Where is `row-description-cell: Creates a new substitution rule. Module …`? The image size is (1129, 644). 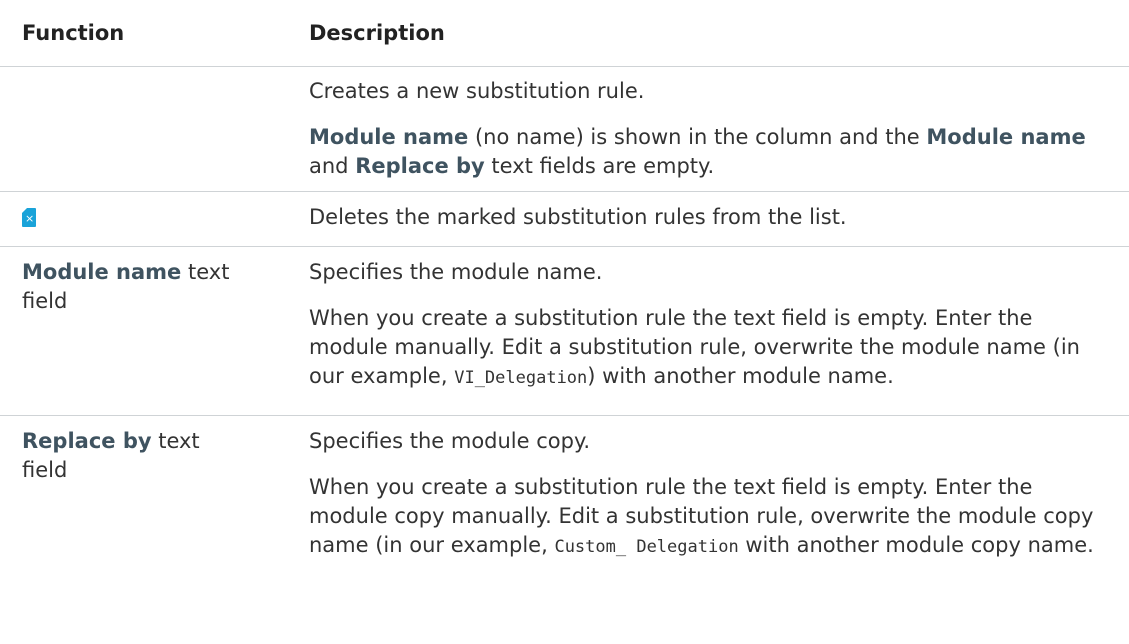
row-description-cell: Creates a new substitution rule. Module … is located at coordinates (719, 134).